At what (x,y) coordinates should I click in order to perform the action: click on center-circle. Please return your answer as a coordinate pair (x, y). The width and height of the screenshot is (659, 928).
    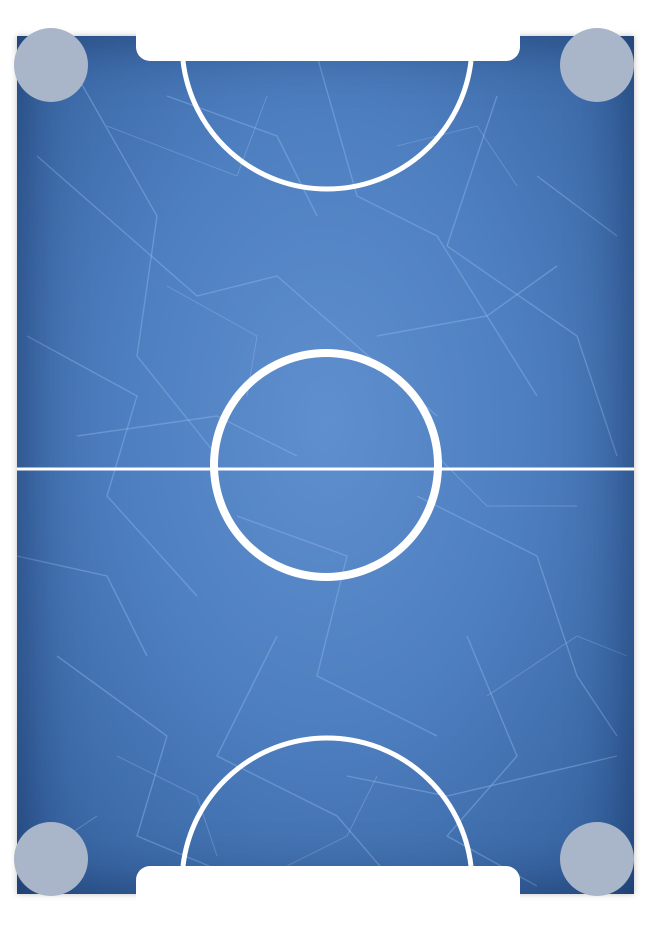
    Looking at the image, I should click on (326, 465).